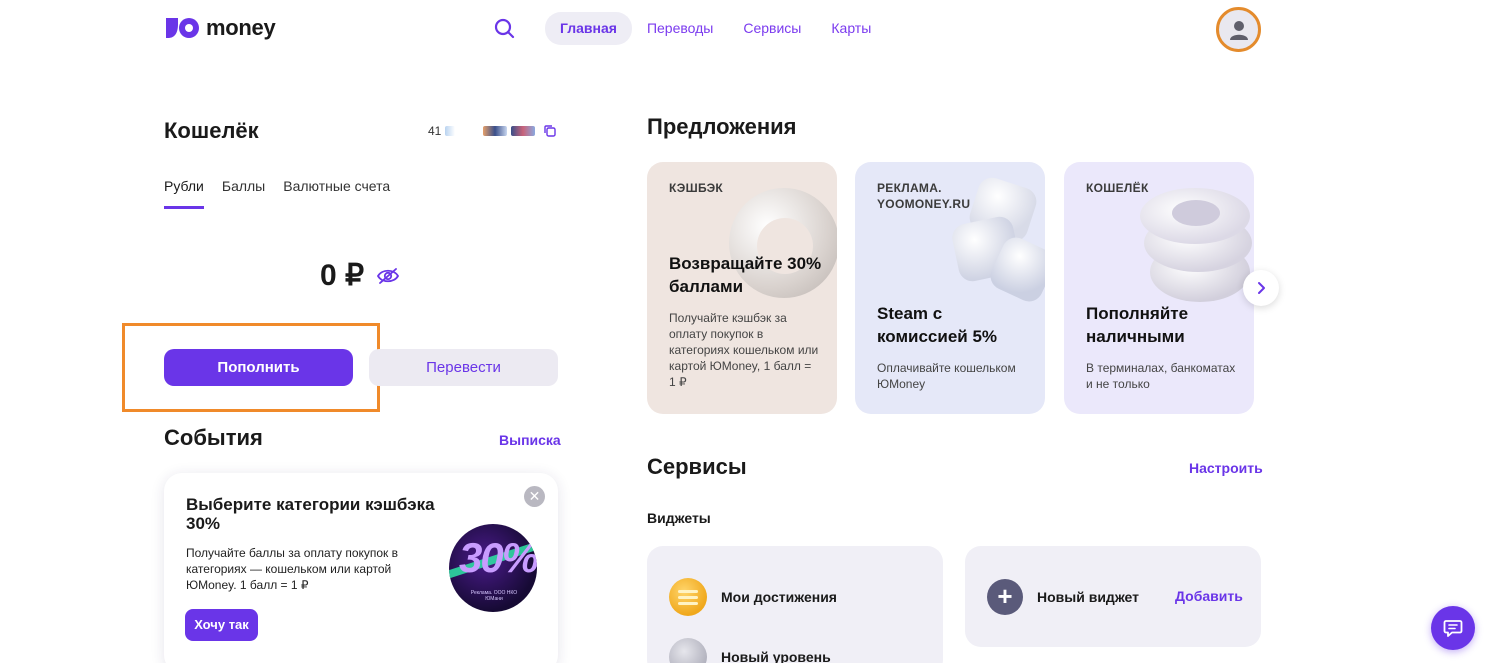 This screenshot has height=663, width=1500. Describe the element at coordinates (588, 28) in the screenshot. I see `nav-item-home: Главная` at that location.